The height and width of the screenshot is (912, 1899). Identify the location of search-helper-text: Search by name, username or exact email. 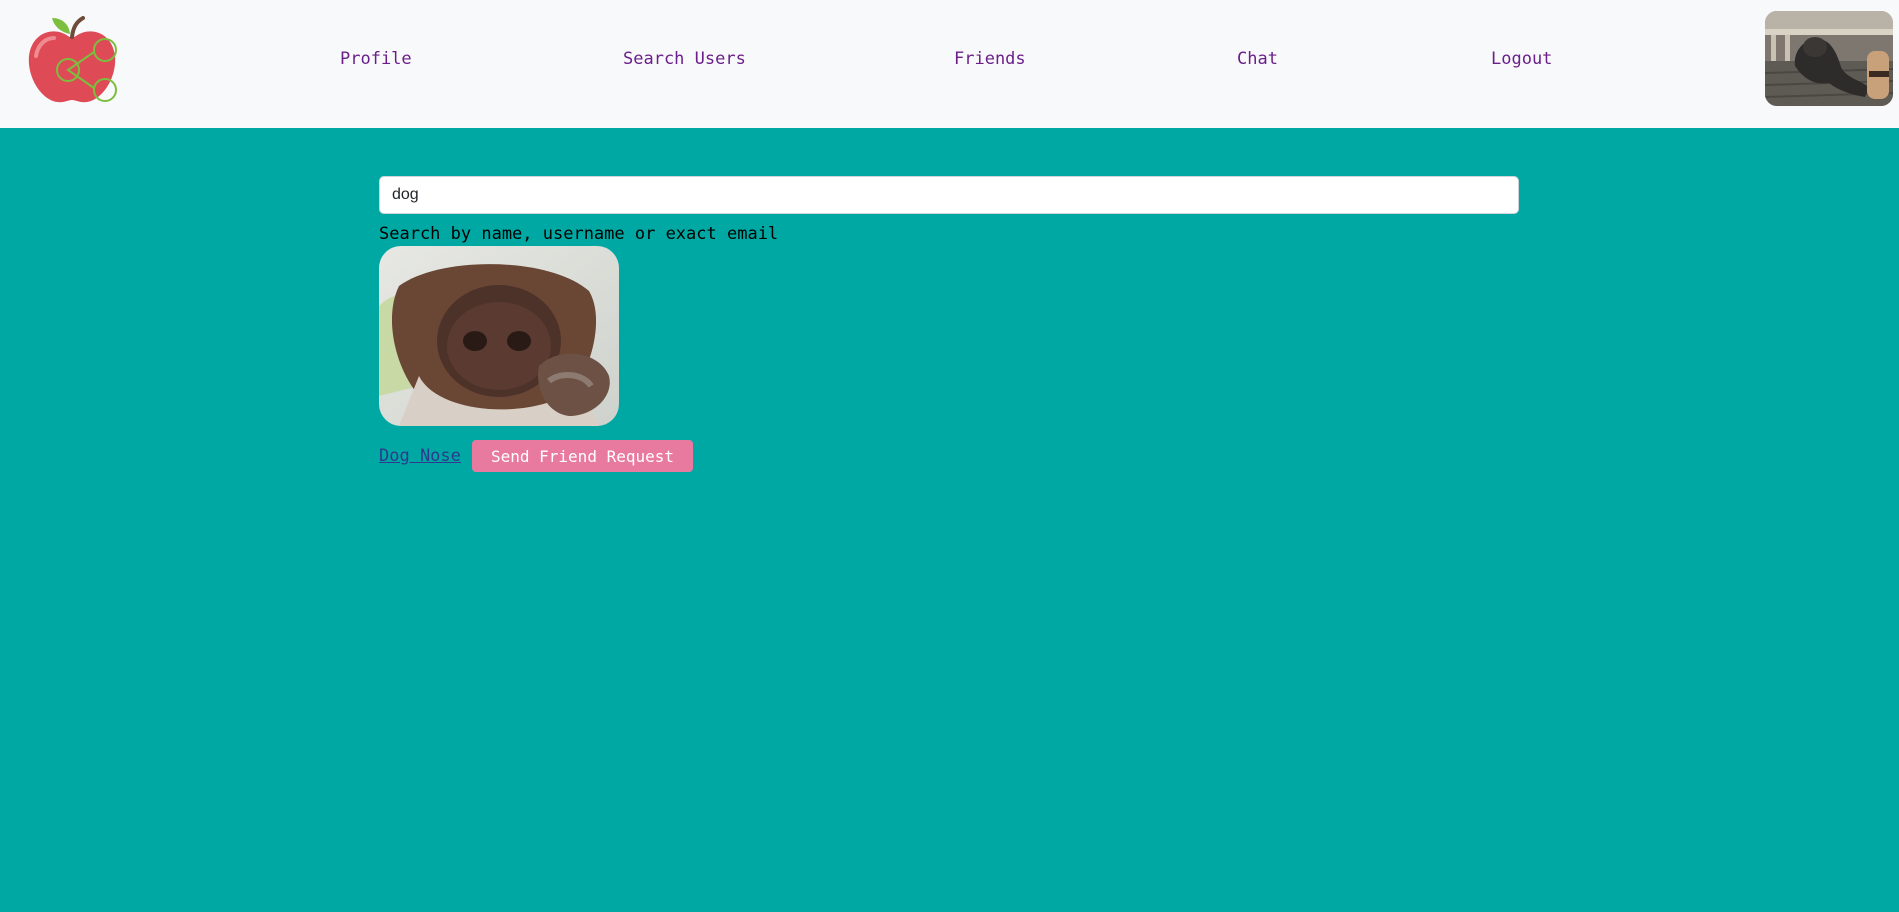
(579, 234).